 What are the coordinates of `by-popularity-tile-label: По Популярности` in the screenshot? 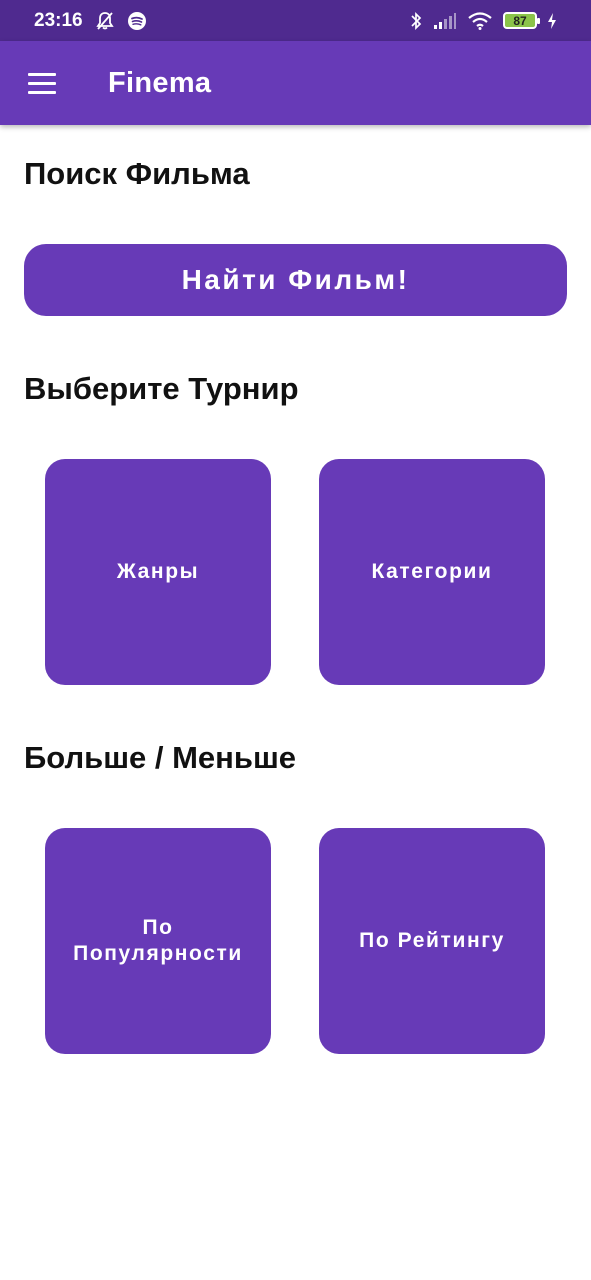 It's located at (158, 940).